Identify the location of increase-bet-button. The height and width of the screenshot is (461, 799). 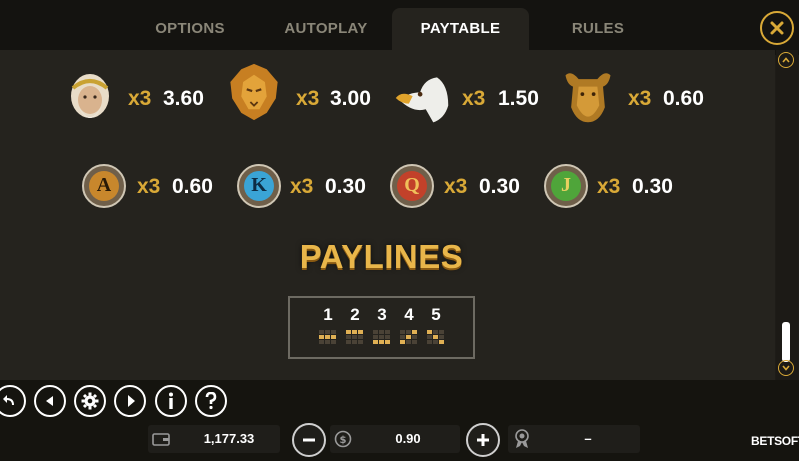
(483, 440).